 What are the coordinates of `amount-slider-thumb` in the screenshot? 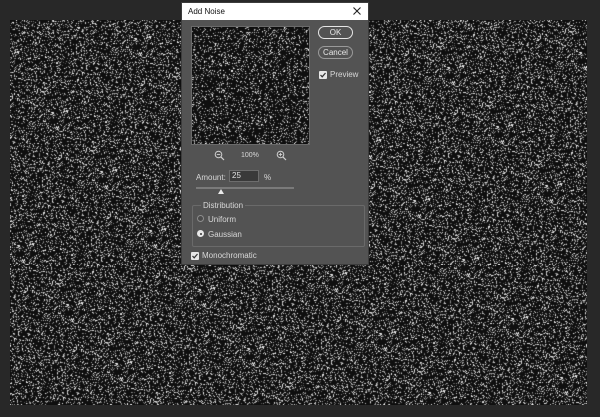 It's located at (220, 191).